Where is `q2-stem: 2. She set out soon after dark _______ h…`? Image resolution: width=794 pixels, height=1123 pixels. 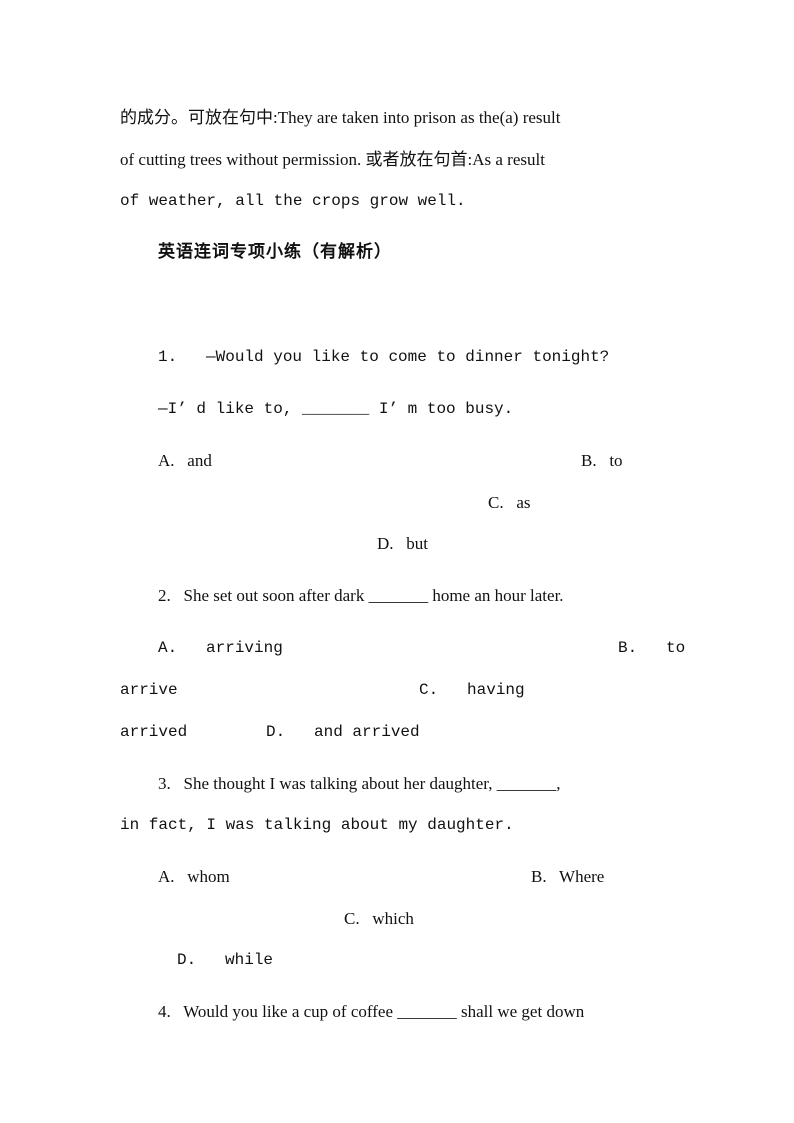
q2-stem: 2. She set out soon after dark _______ h… is located at coordinates (361, 595).